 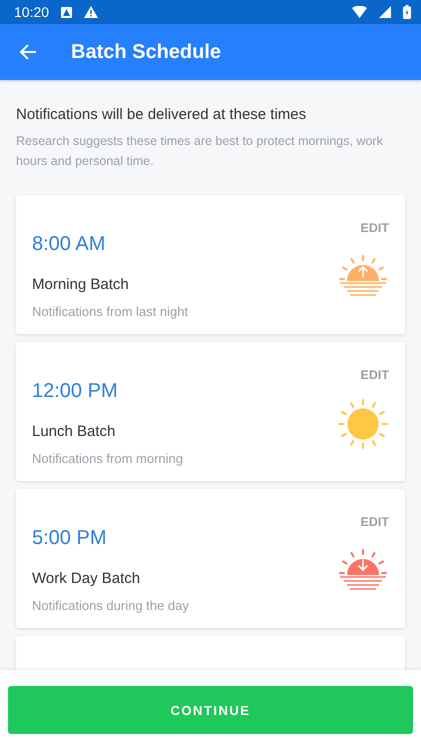 I want to click on batch-description: Notifications during the day, so click(x=110, y=605).